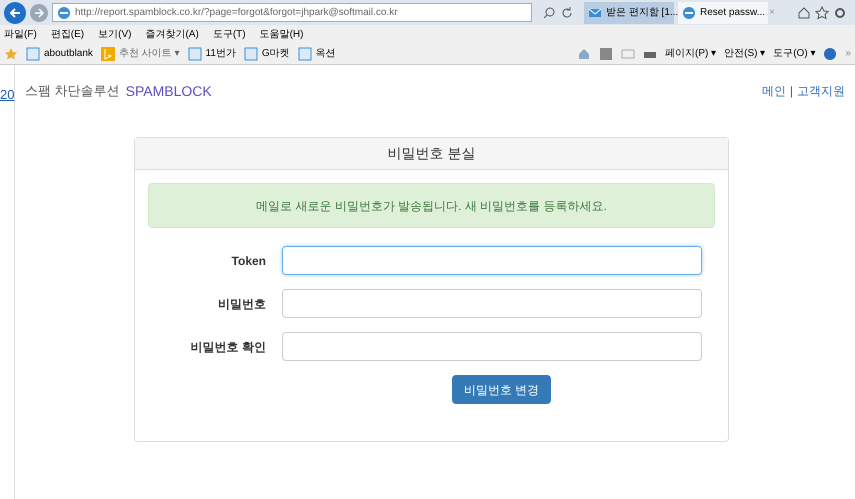 The height and width of the screenshot is (499, 855). Describe the element at coordinates (745, 53) in the screenshot. I see `command-menu: 안전(S) ▾` at that location.